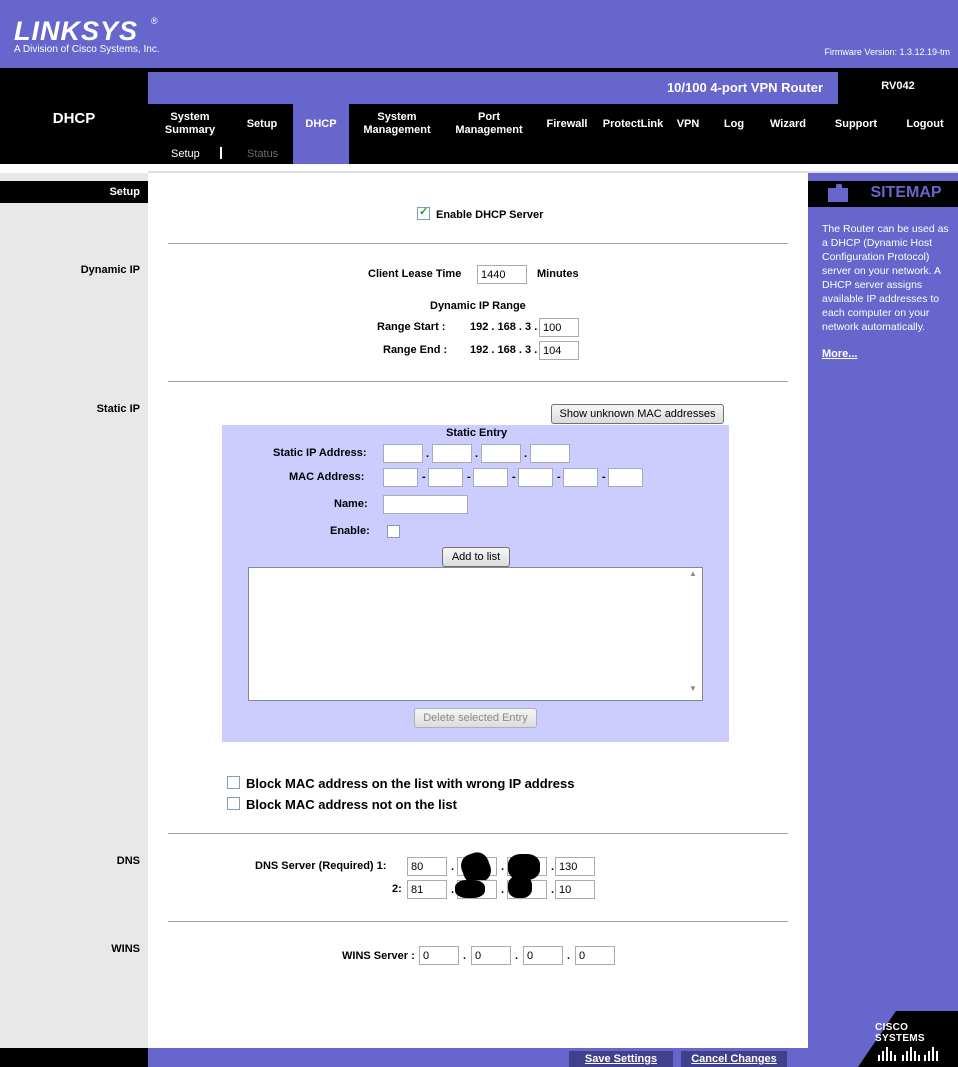 This screenshot has width=958, height=1067. I want to click on nav-system-management: System Management, so click(397, 124).